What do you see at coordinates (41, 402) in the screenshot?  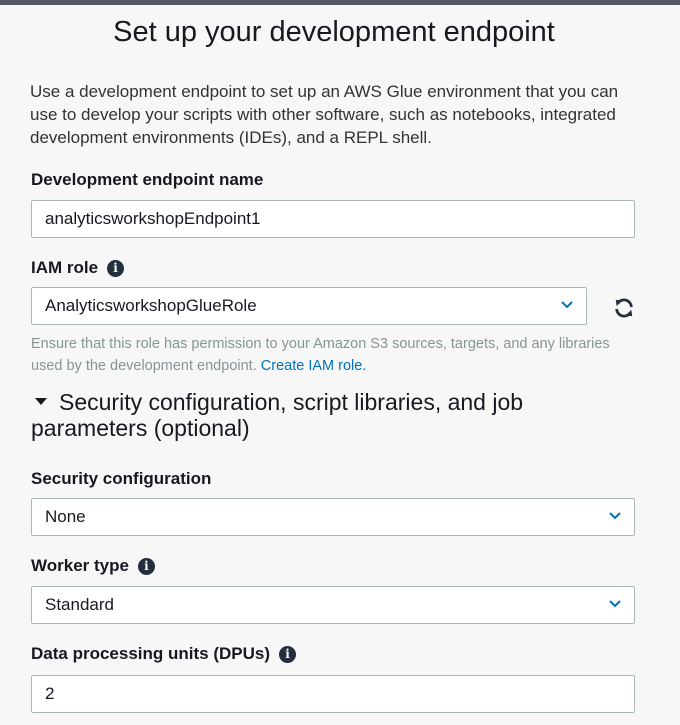 I see `caret-down-icon` at bounding box center [41, 402].